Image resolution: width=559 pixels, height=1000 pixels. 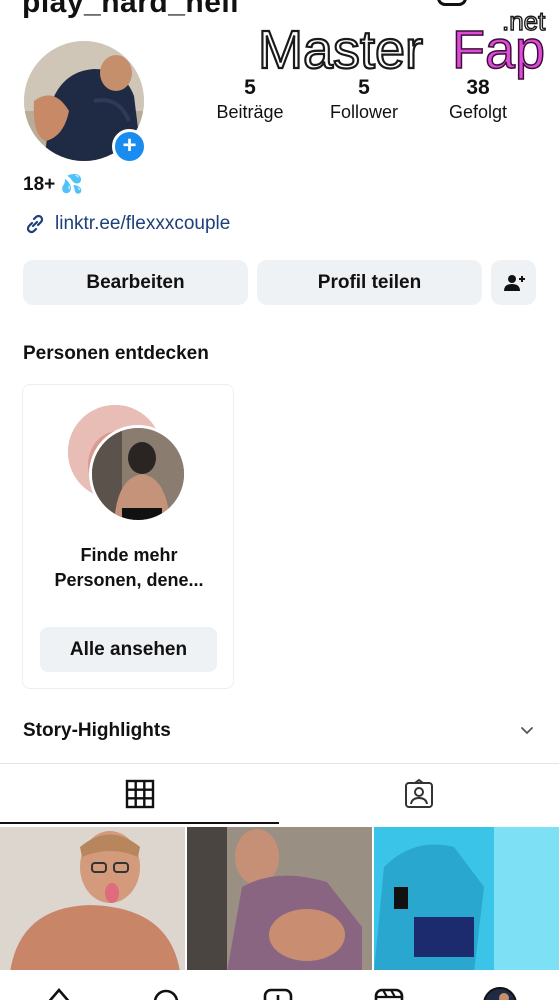 I want to click on stat-following-value: 38, so click(x=478, y=87).